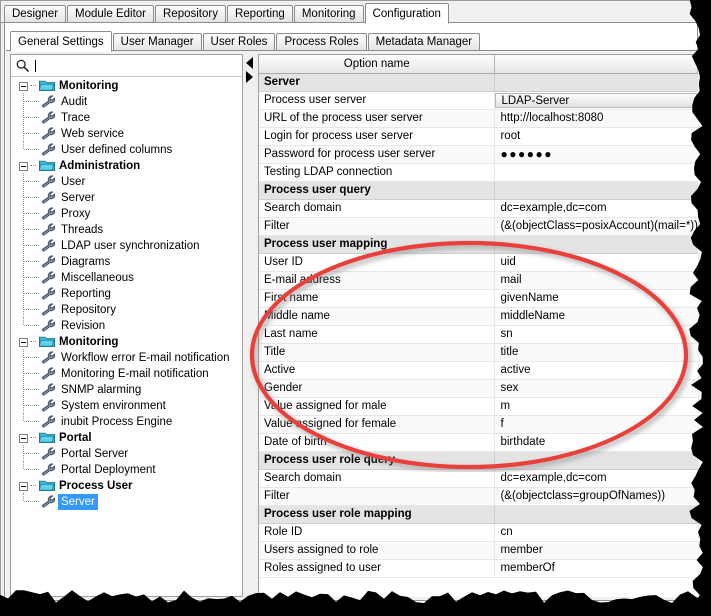  Describe the element at coordinates (478, 443) in the screenshot. I see `options-table-row: Date of birth birthdate` at that location.